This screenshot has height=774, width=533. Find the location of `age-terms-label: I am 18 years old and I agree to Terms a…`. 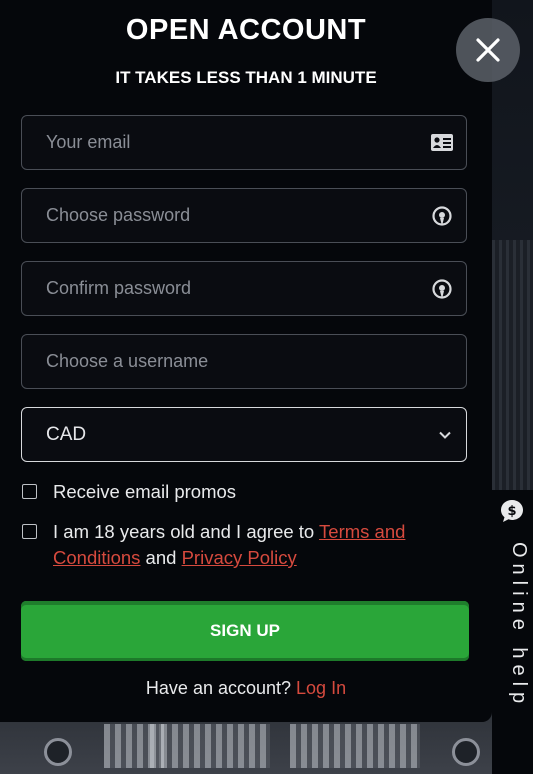

age-terms-label: I am 18 years old and I agree to Terms a… is located at coordinates (258, 545).